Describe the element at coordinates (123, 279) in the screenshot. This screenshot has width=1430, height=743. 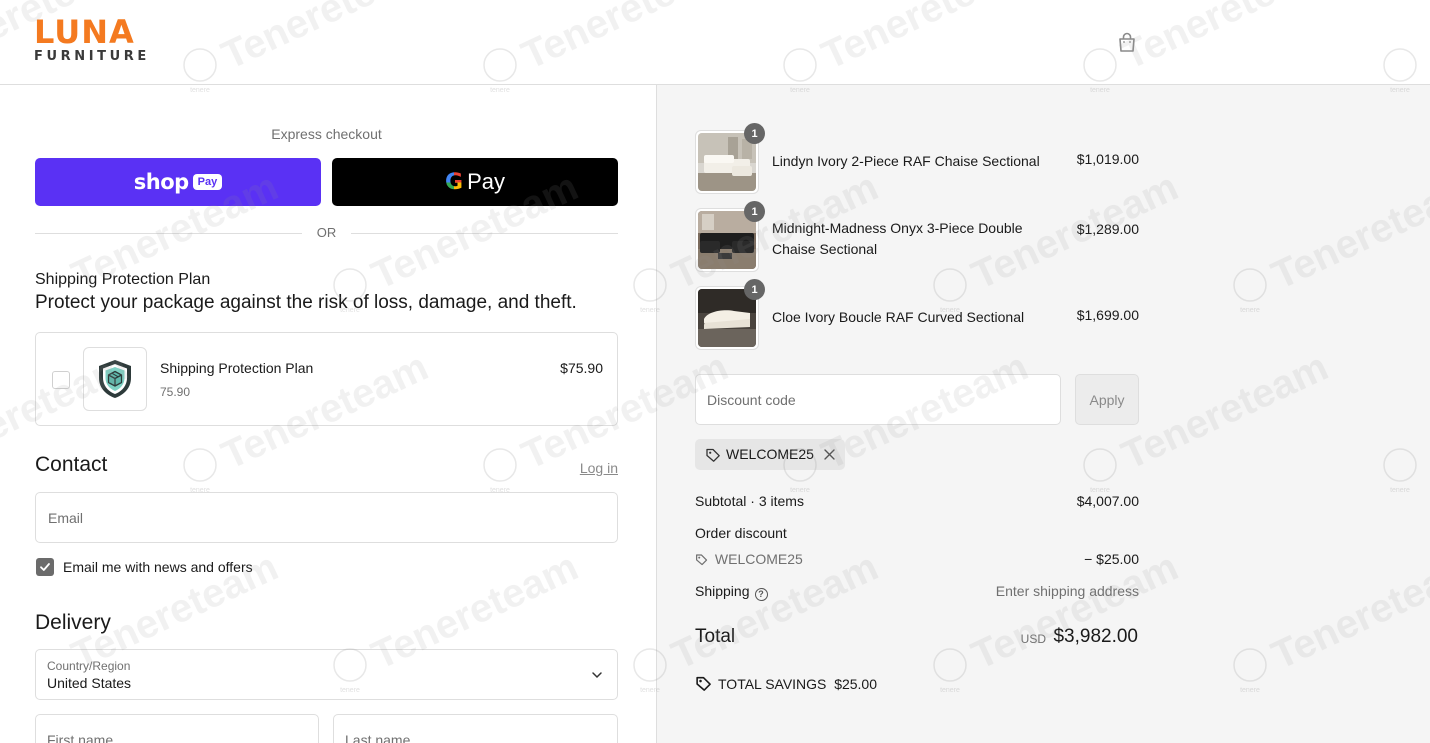
I see `protection-title: Shipping Protection Plan` at that location.